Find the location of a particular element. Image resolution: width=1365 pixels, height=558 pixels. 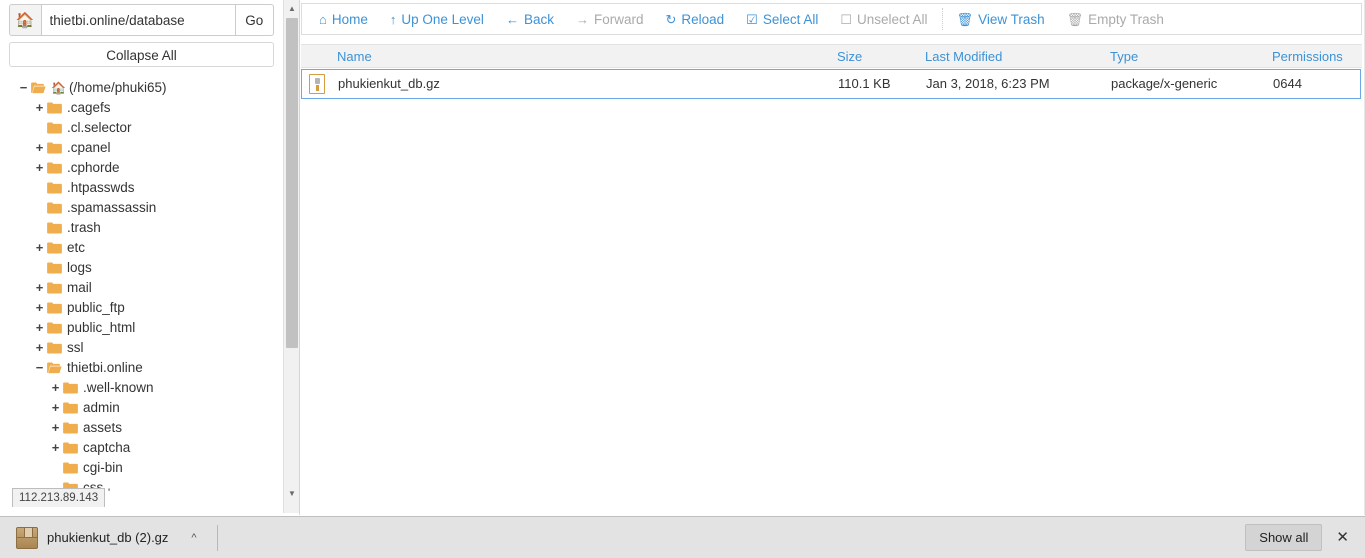

tree-item: + .cphorde is located at coordinates (141, 168).